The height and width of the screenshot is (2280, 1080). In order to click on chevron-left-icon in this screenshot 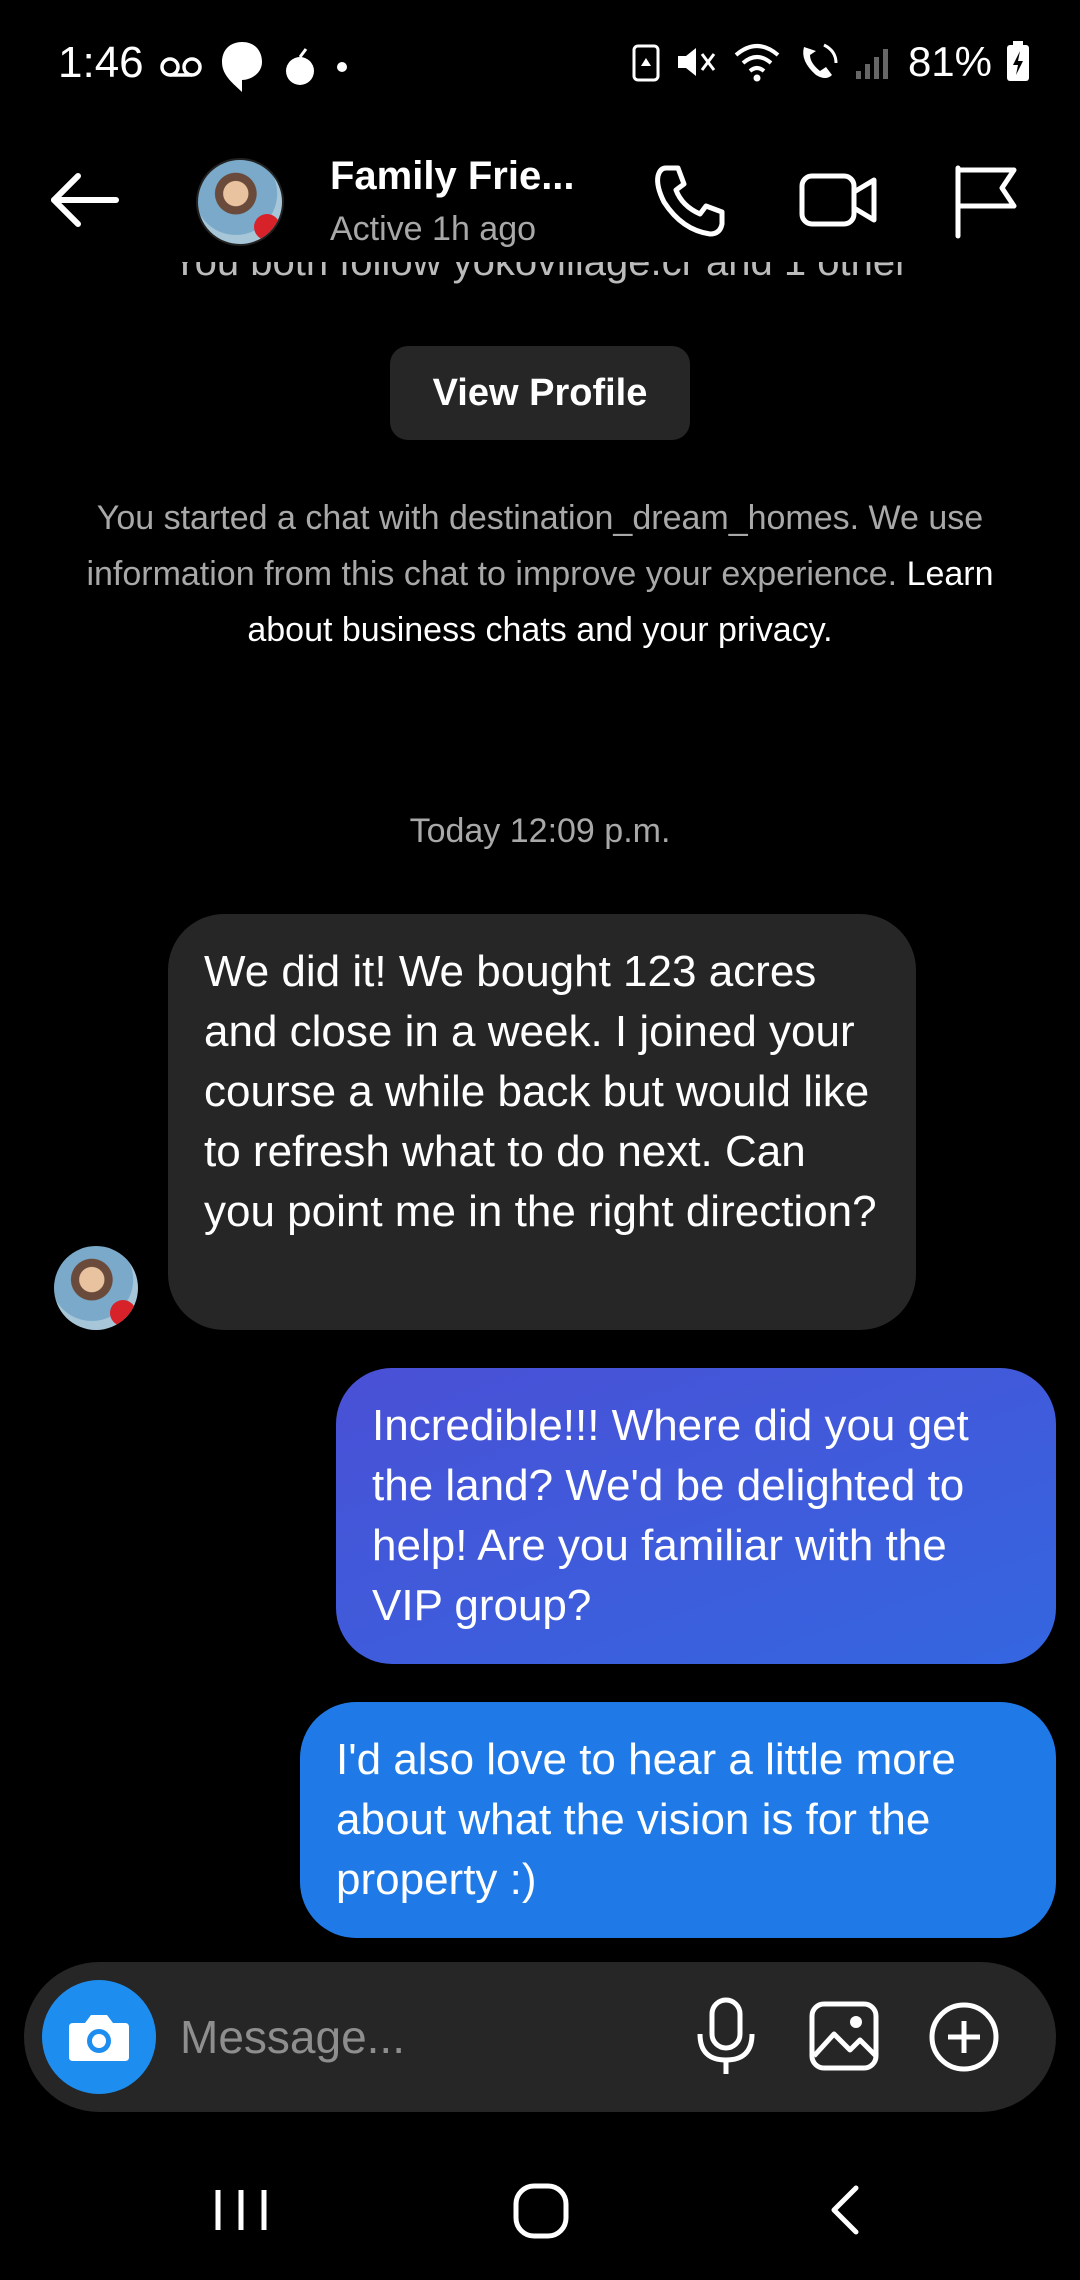, I will do `click(845, 2210)`.